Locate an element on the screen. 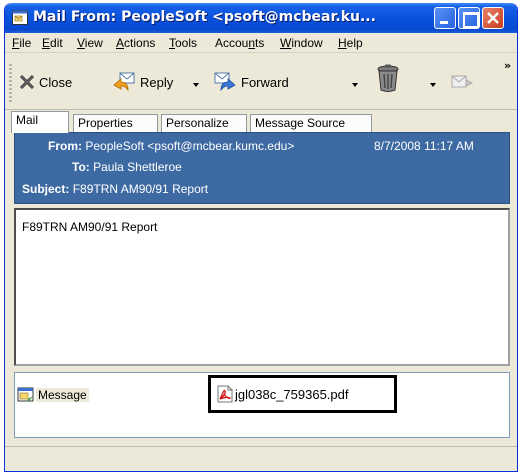 The image size is (520, 474). to-row: To: Paula Shettleroe is located at coordinates (127, 167).